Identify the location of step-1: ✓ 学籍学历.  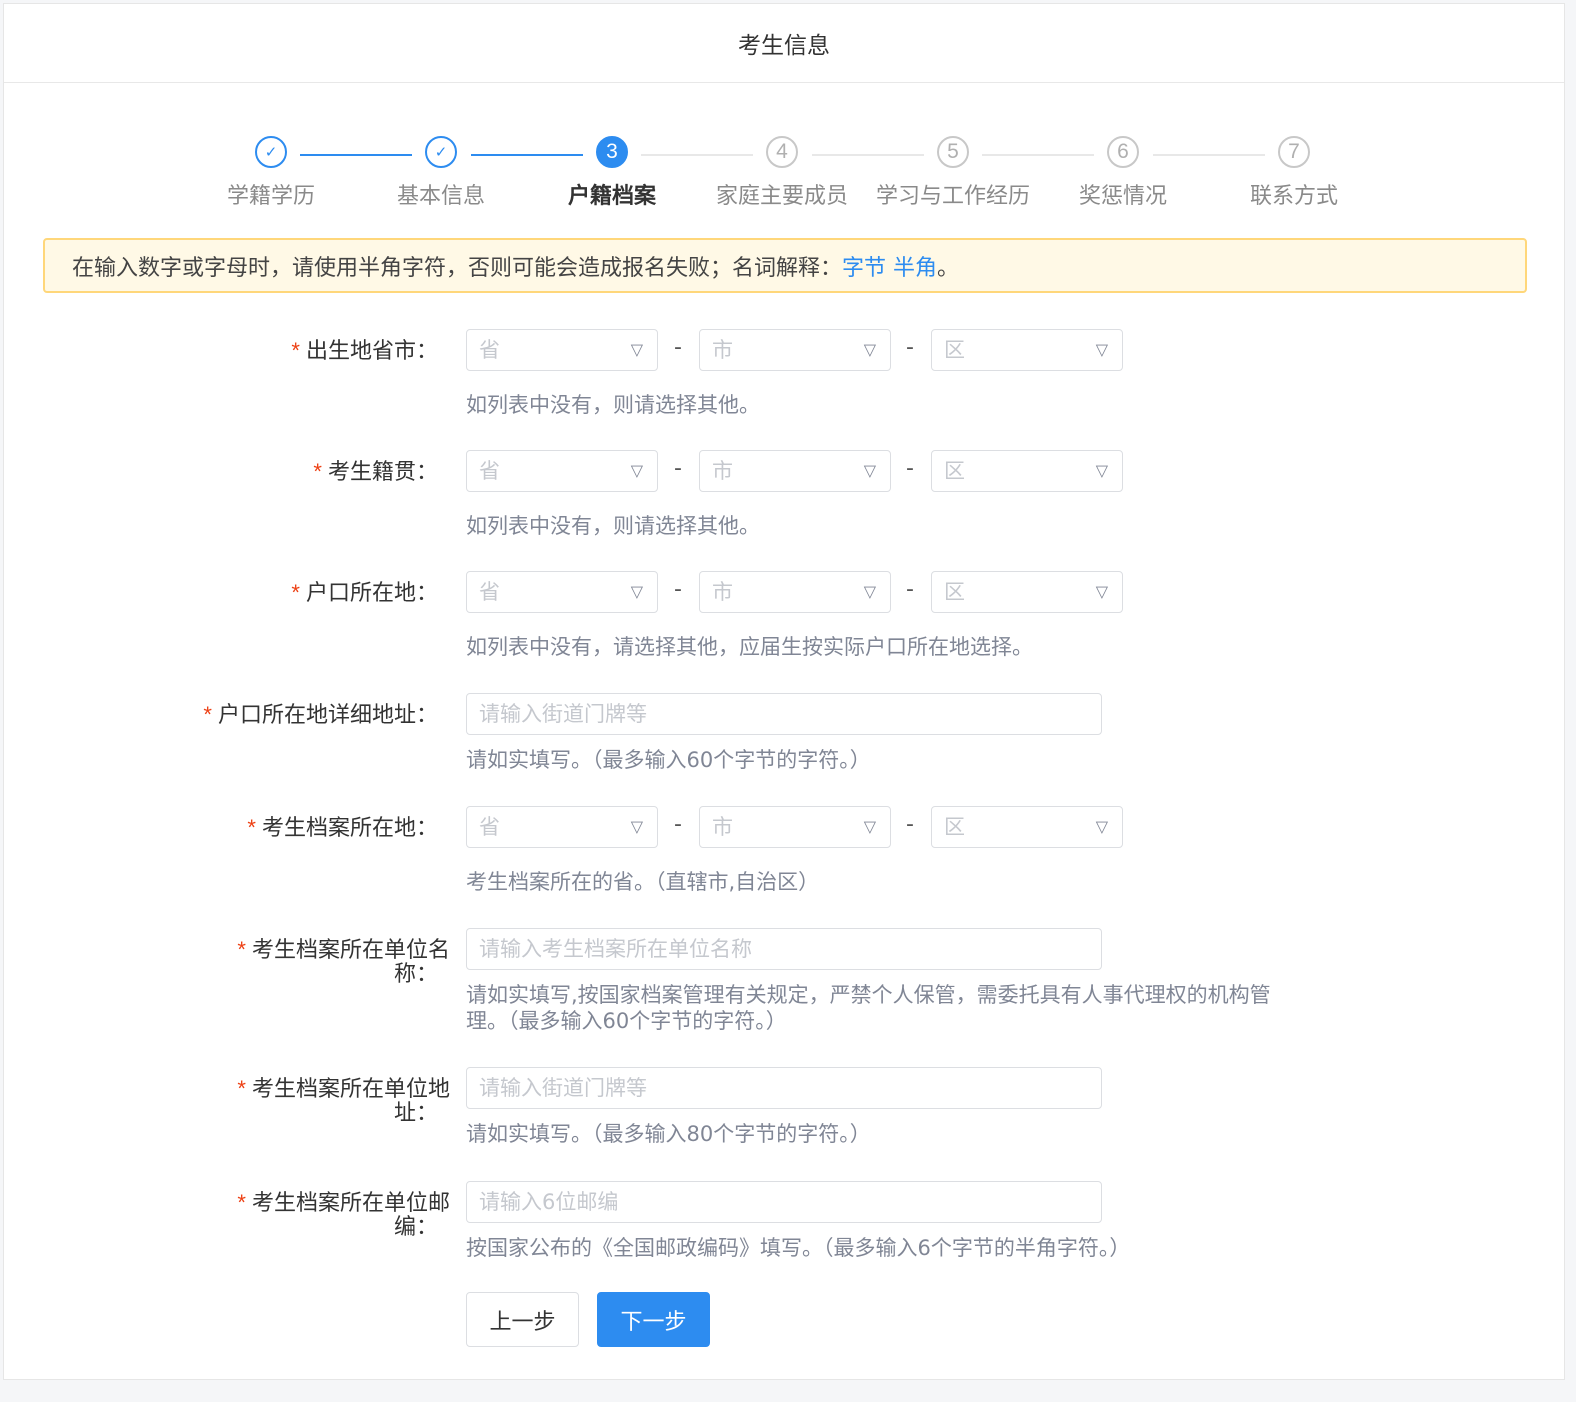
(271, 173).